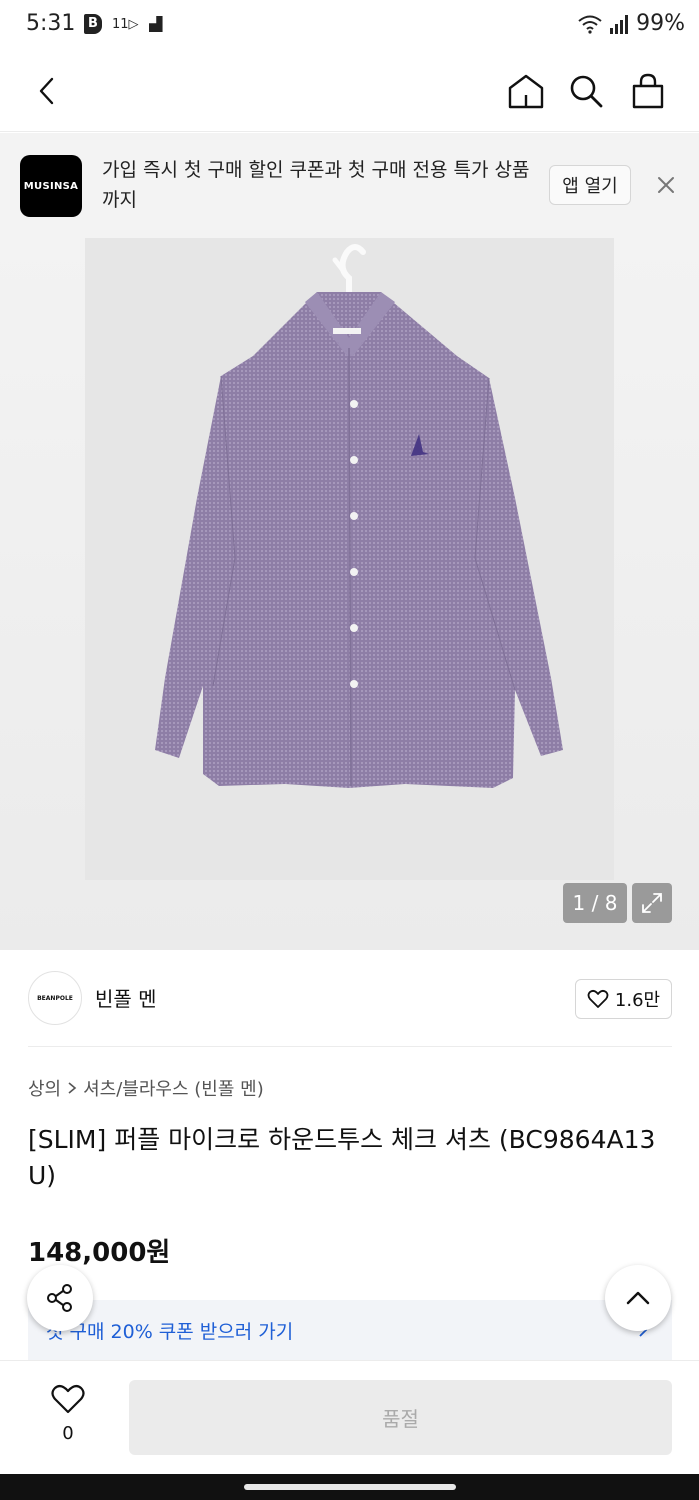 The width and height of the screenshot is (699, 1500). I want to click on system-navigation-bar, so click(349, 1487).